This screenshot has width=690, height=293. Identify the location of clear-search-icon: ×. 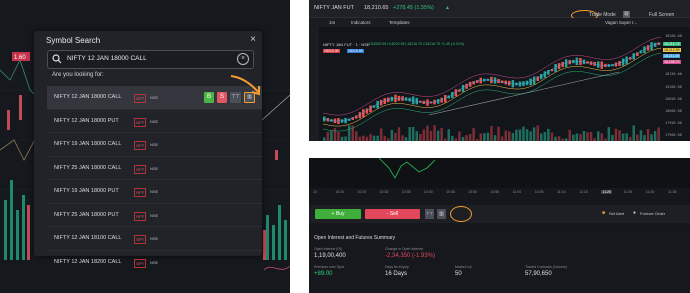
(243, 59).